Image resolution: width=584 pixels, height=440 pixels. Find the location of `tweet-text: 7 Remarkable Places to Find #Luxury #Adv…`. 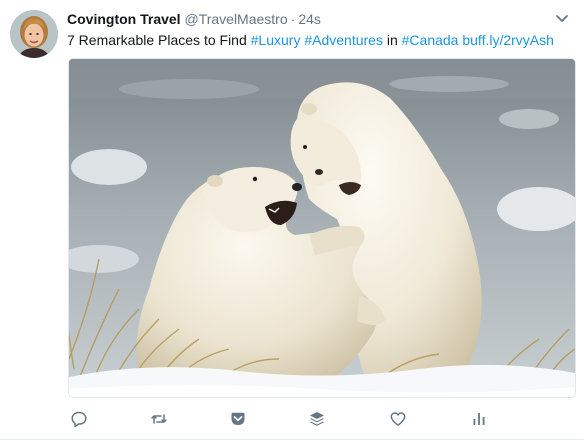

tweet-text: 7 Remarkable Places to Find #Luxury #Adv… is located at coordinates (317, 40).